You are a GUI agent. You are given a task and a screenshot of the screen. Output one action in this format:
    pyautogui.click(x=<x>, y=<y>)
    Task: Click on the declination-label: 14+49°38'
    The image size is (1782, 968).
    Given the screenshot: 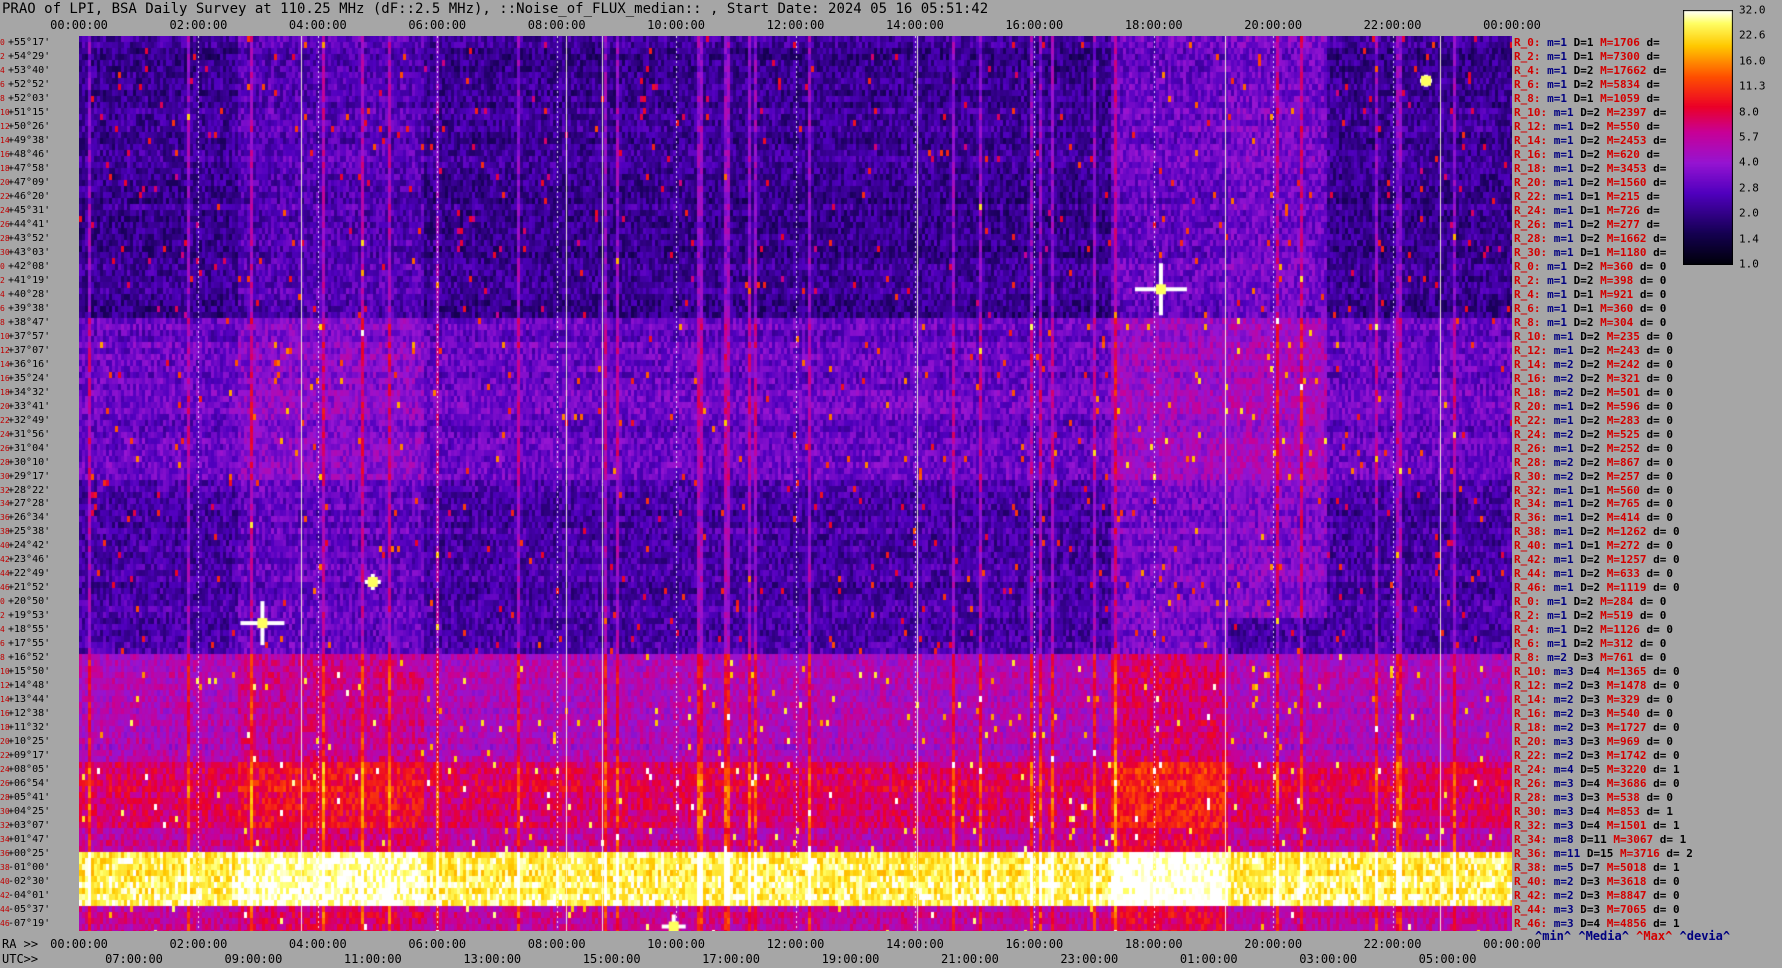 What is the action you would take?
    pyautogui.click(x=25, y=140)
    